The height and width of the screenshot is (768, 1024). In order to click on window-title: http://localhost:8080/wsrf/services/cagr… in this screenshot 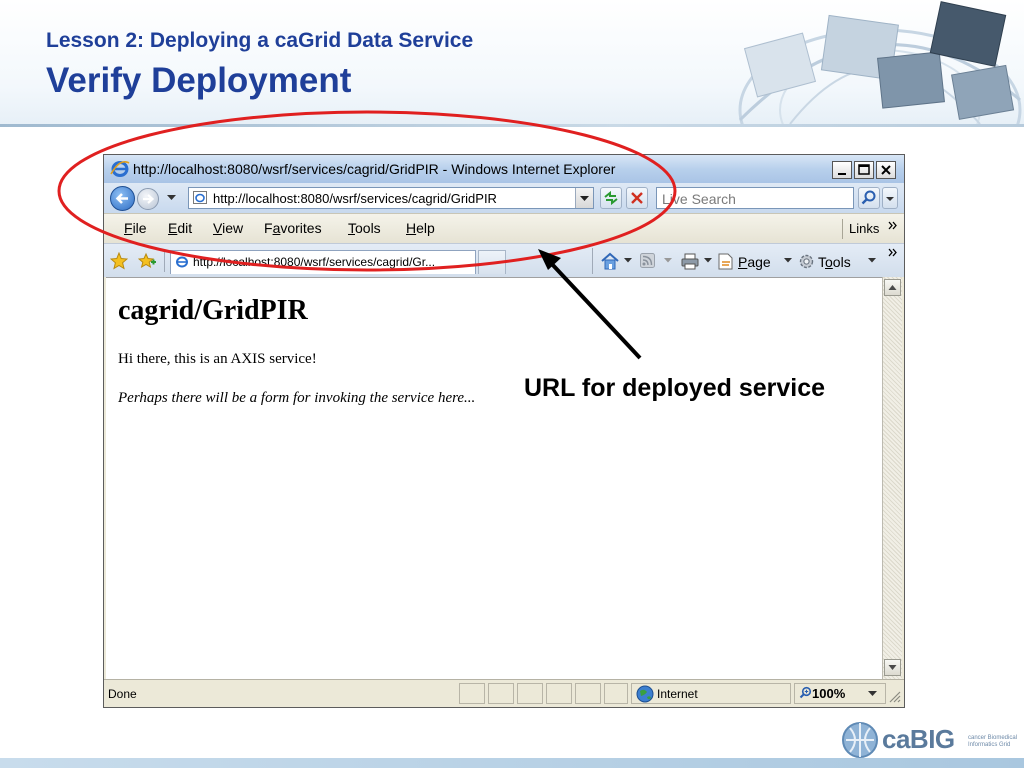, I will do `click(374, 169)`.